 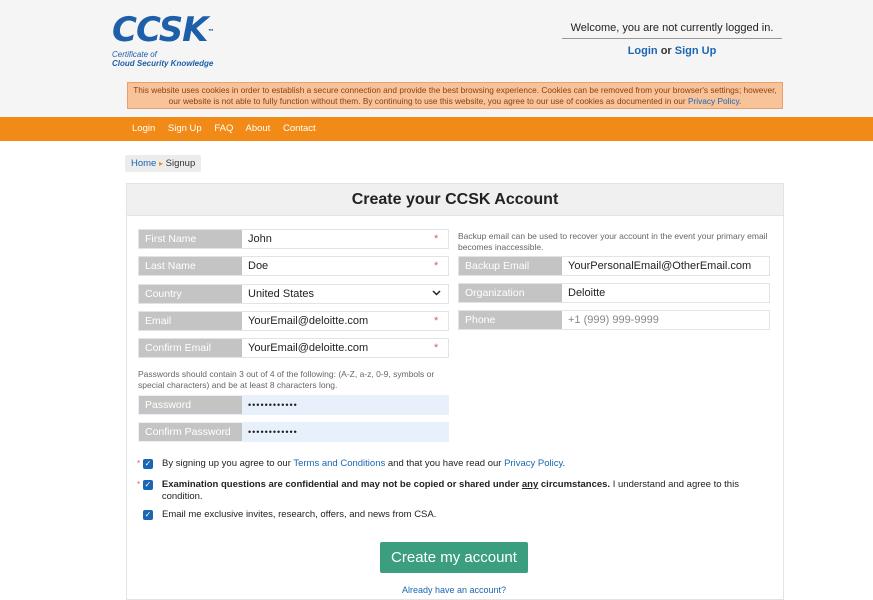 What do you see at coordinates (190, 405) in the screenshot?
I see `password-label: Password` at bounding box center [190, 405].